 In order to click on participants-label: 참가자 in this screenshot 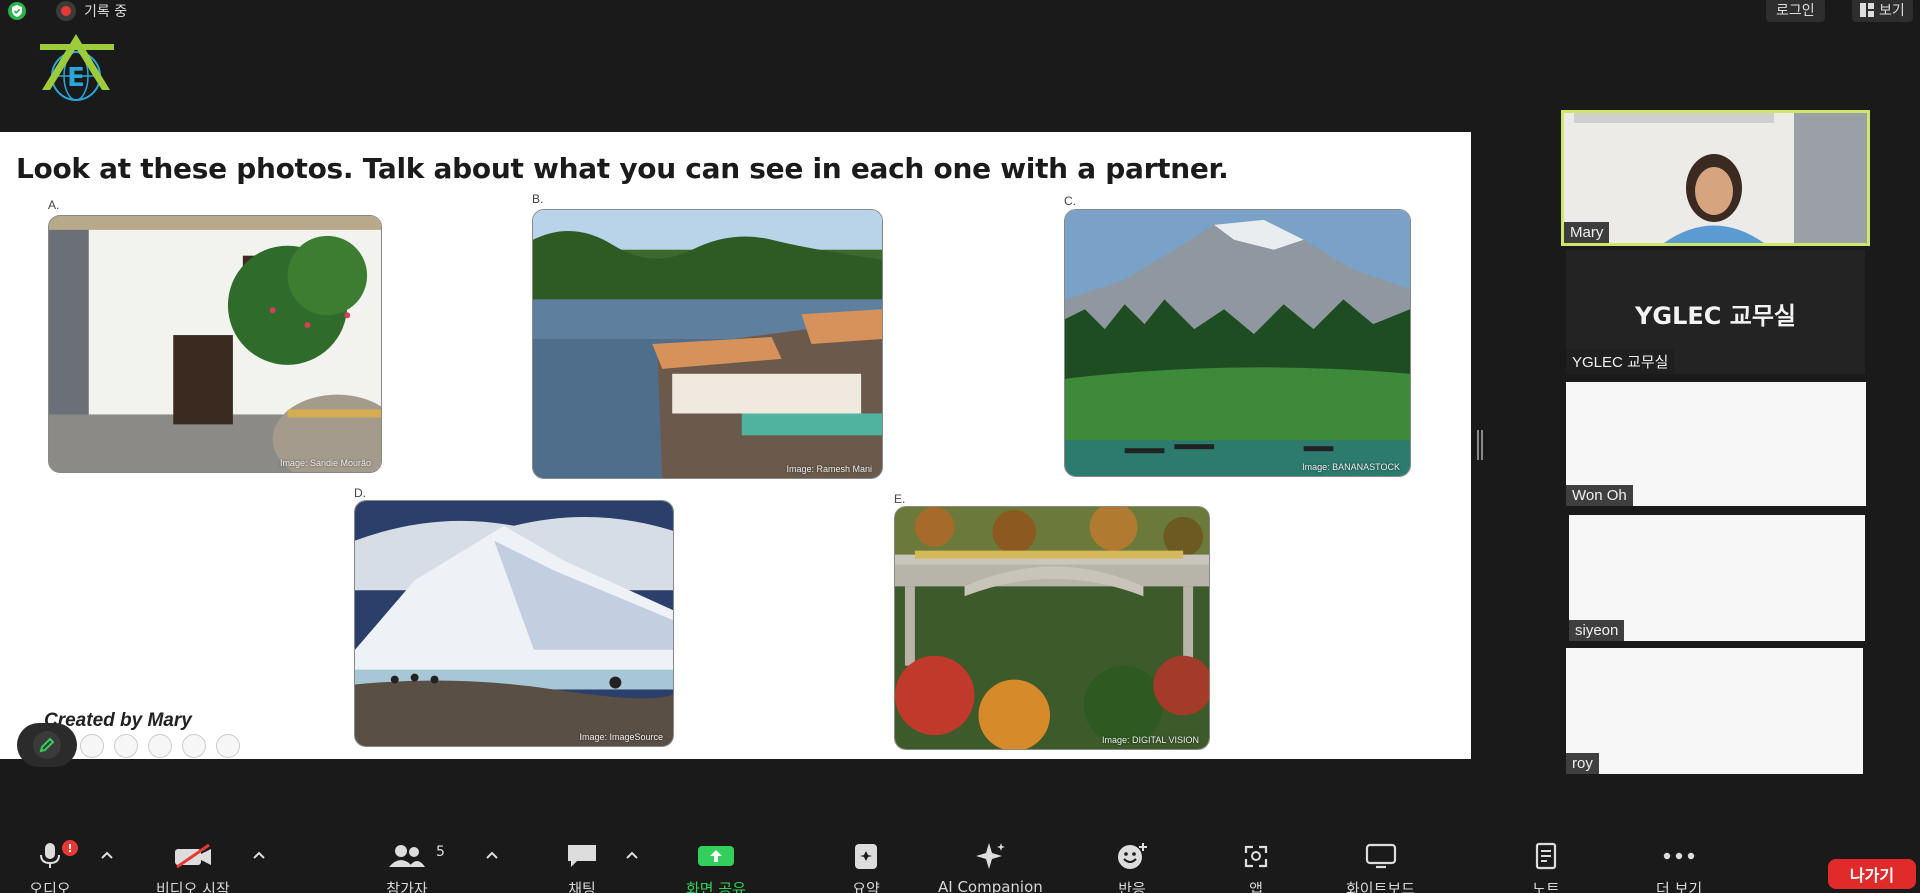, I will do `click(407, 886)`.